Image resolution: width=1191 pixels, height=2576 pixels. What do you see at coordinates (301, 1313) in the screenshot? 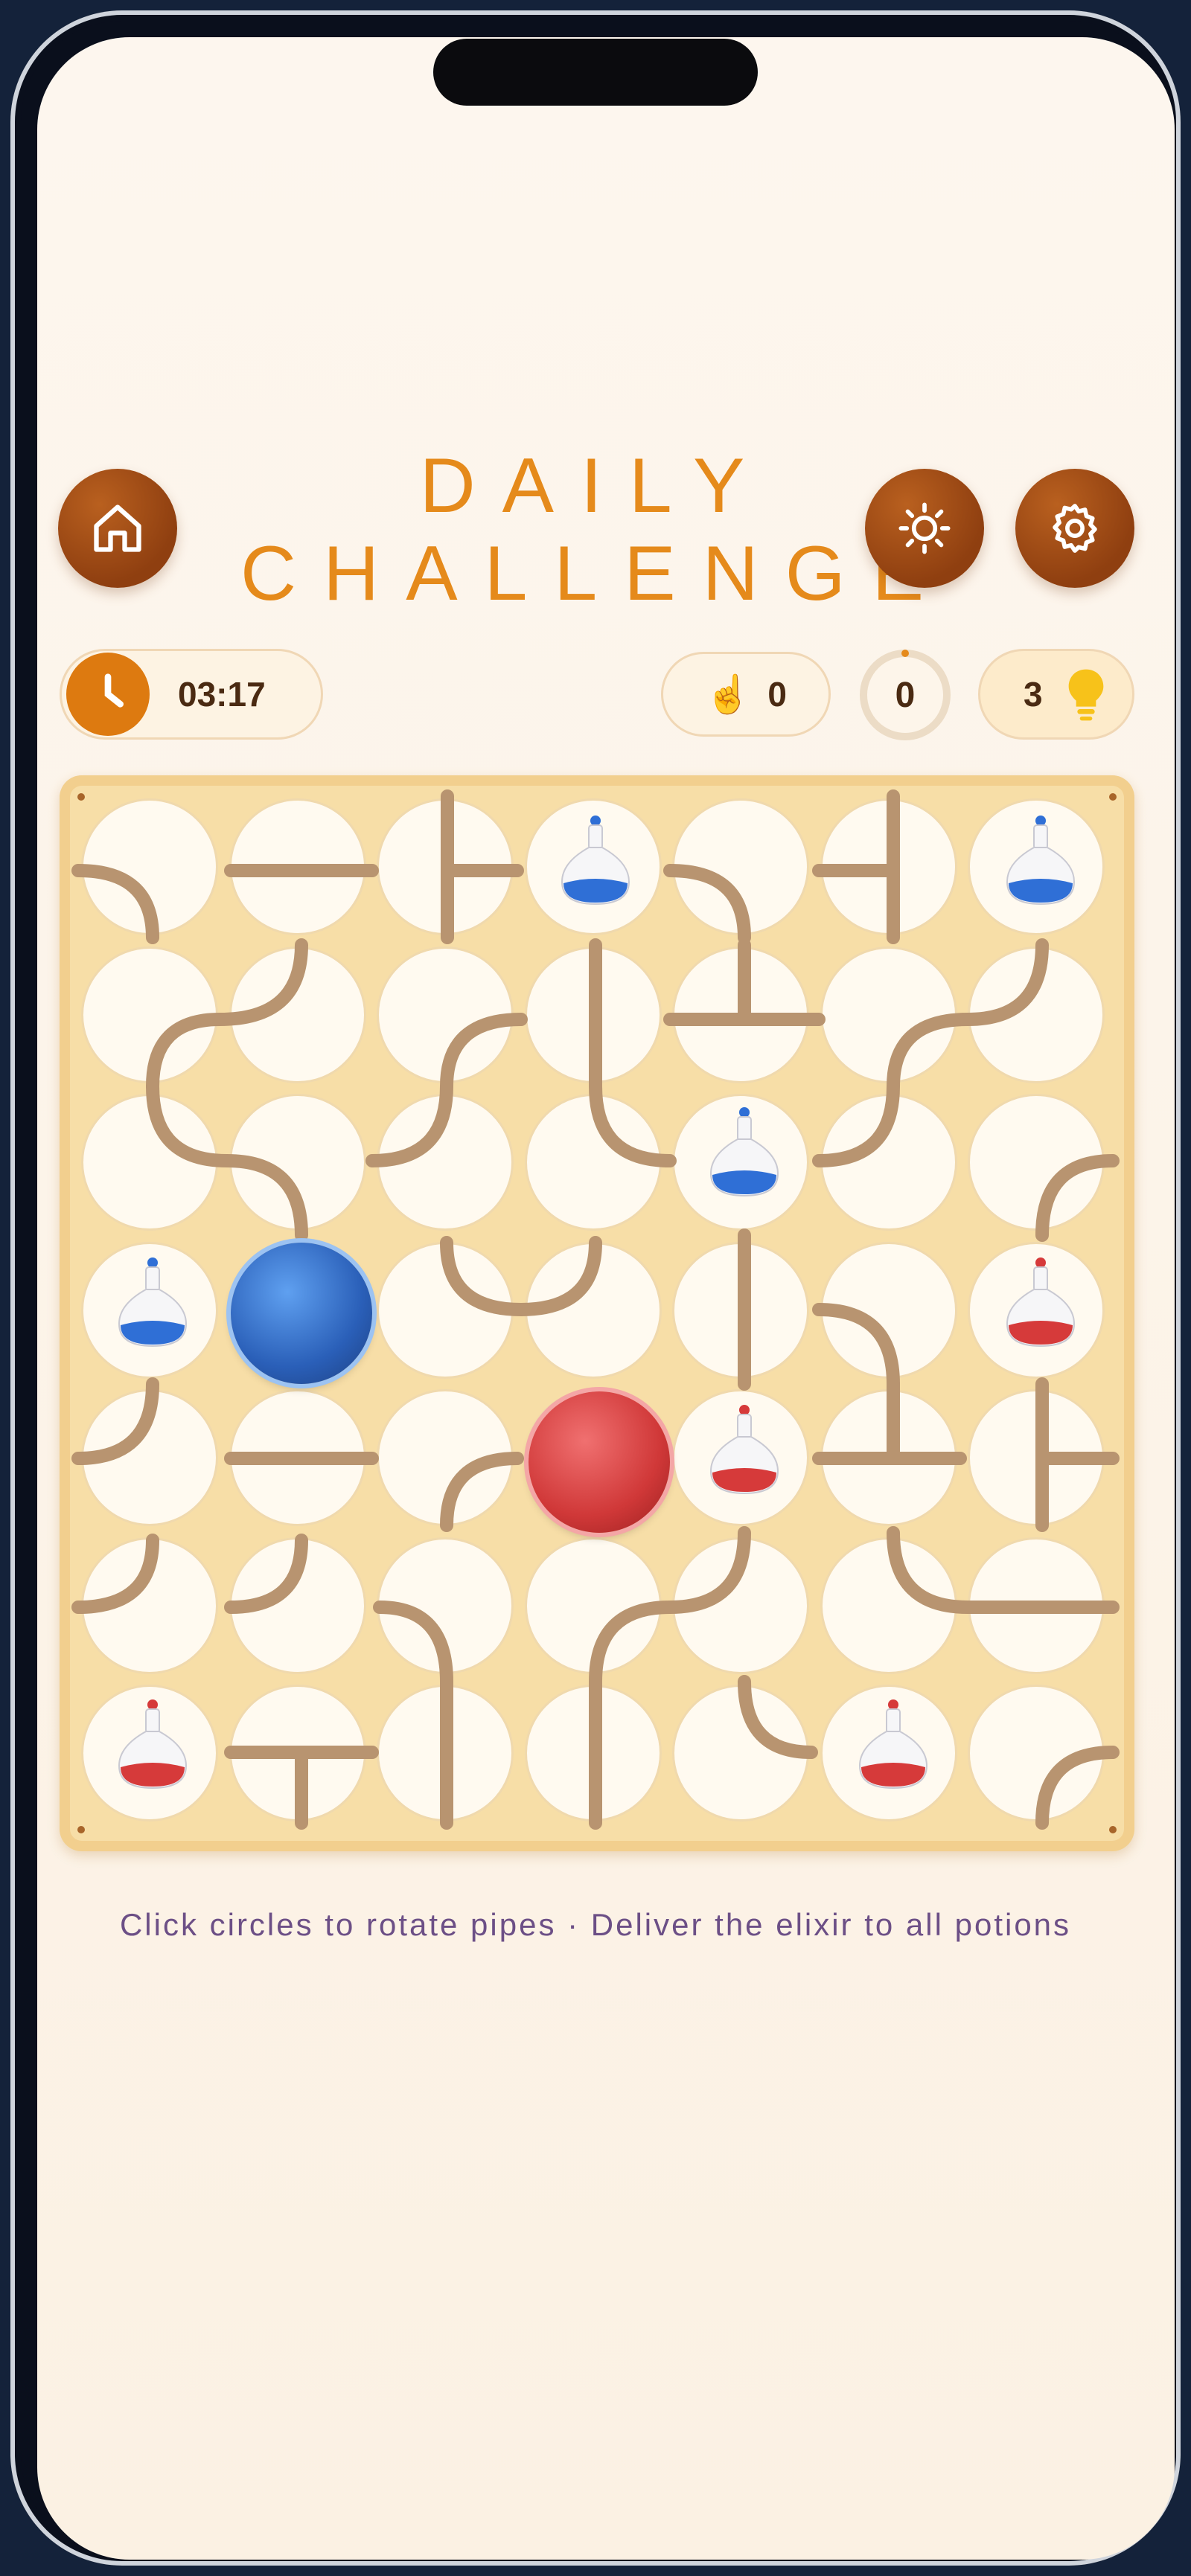
I see `blue-elixir-source` at bounding box center [301, 1313].